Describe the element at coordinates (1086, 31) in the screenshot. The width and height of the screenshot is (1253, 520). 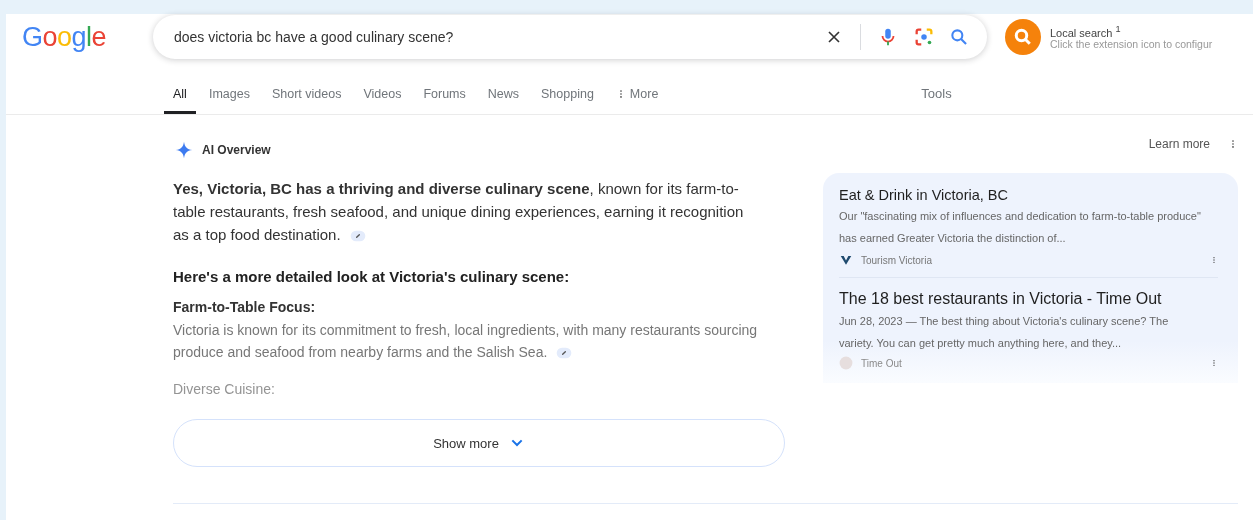
I see `extension-title: Local search $^{1}$` at that location.